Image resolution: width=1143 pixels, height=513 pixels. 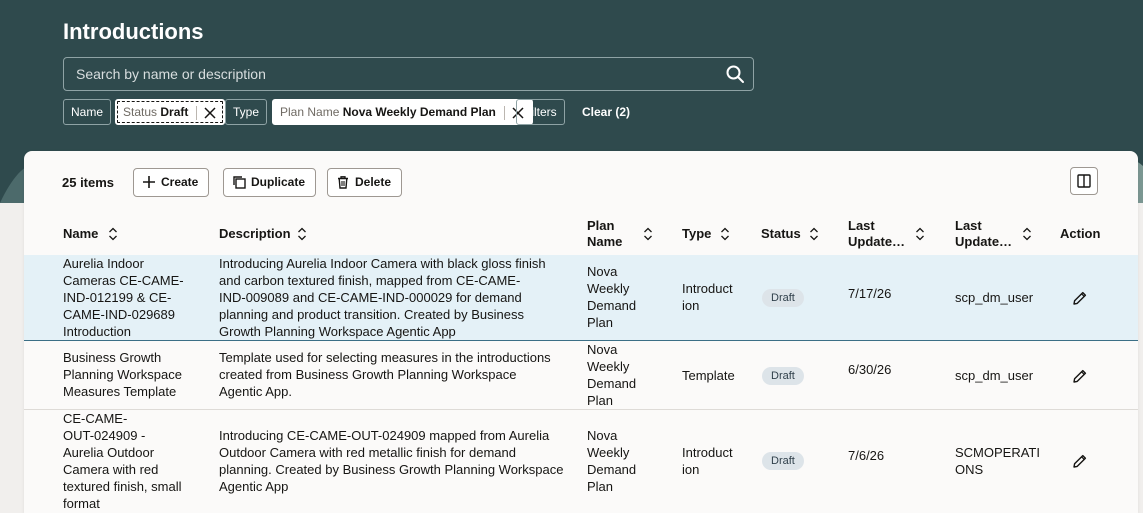 What do you see at coordinates (712, 234) in the screenshot?
I see `column-header-type: Type` at bounding box center [712, 234].